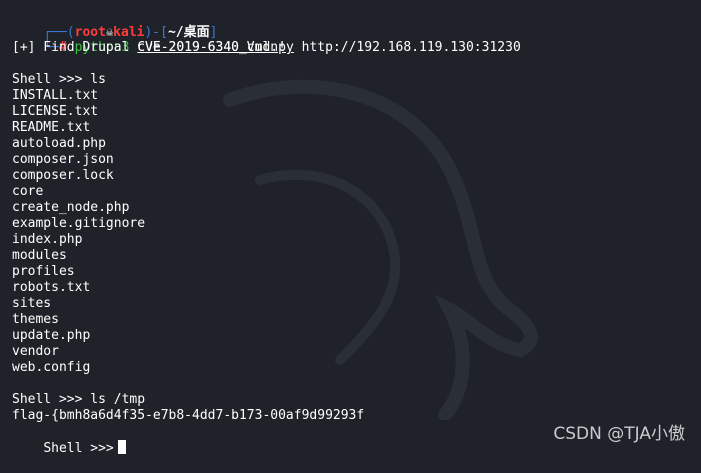 Image resolution: width=701 pixels, height=473 pixels. I want to click on shell-ls-command: Shell >>> ls, so click(59, 79).